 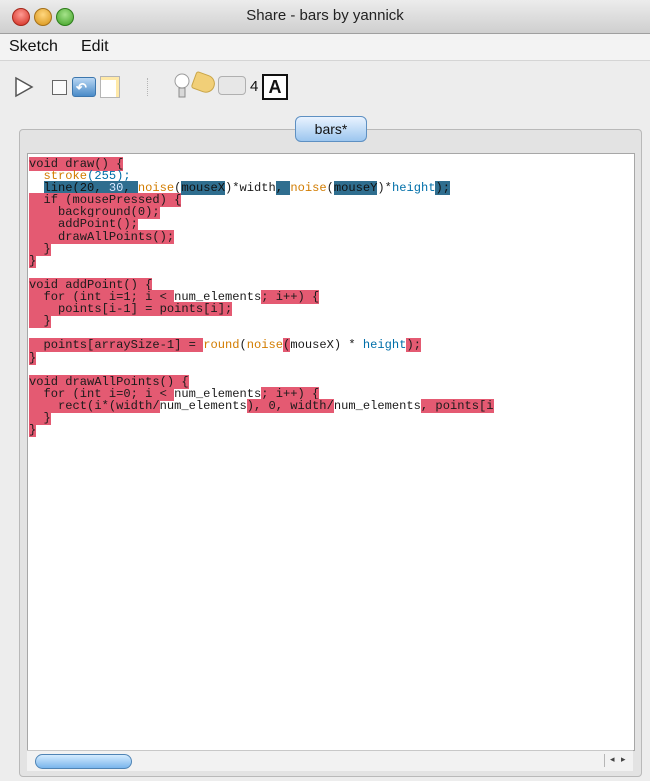 What do you see at coordinates (290, 297) in the screenshot?
I see `code-token: ; i++) {` at bounding box center [290, 297].